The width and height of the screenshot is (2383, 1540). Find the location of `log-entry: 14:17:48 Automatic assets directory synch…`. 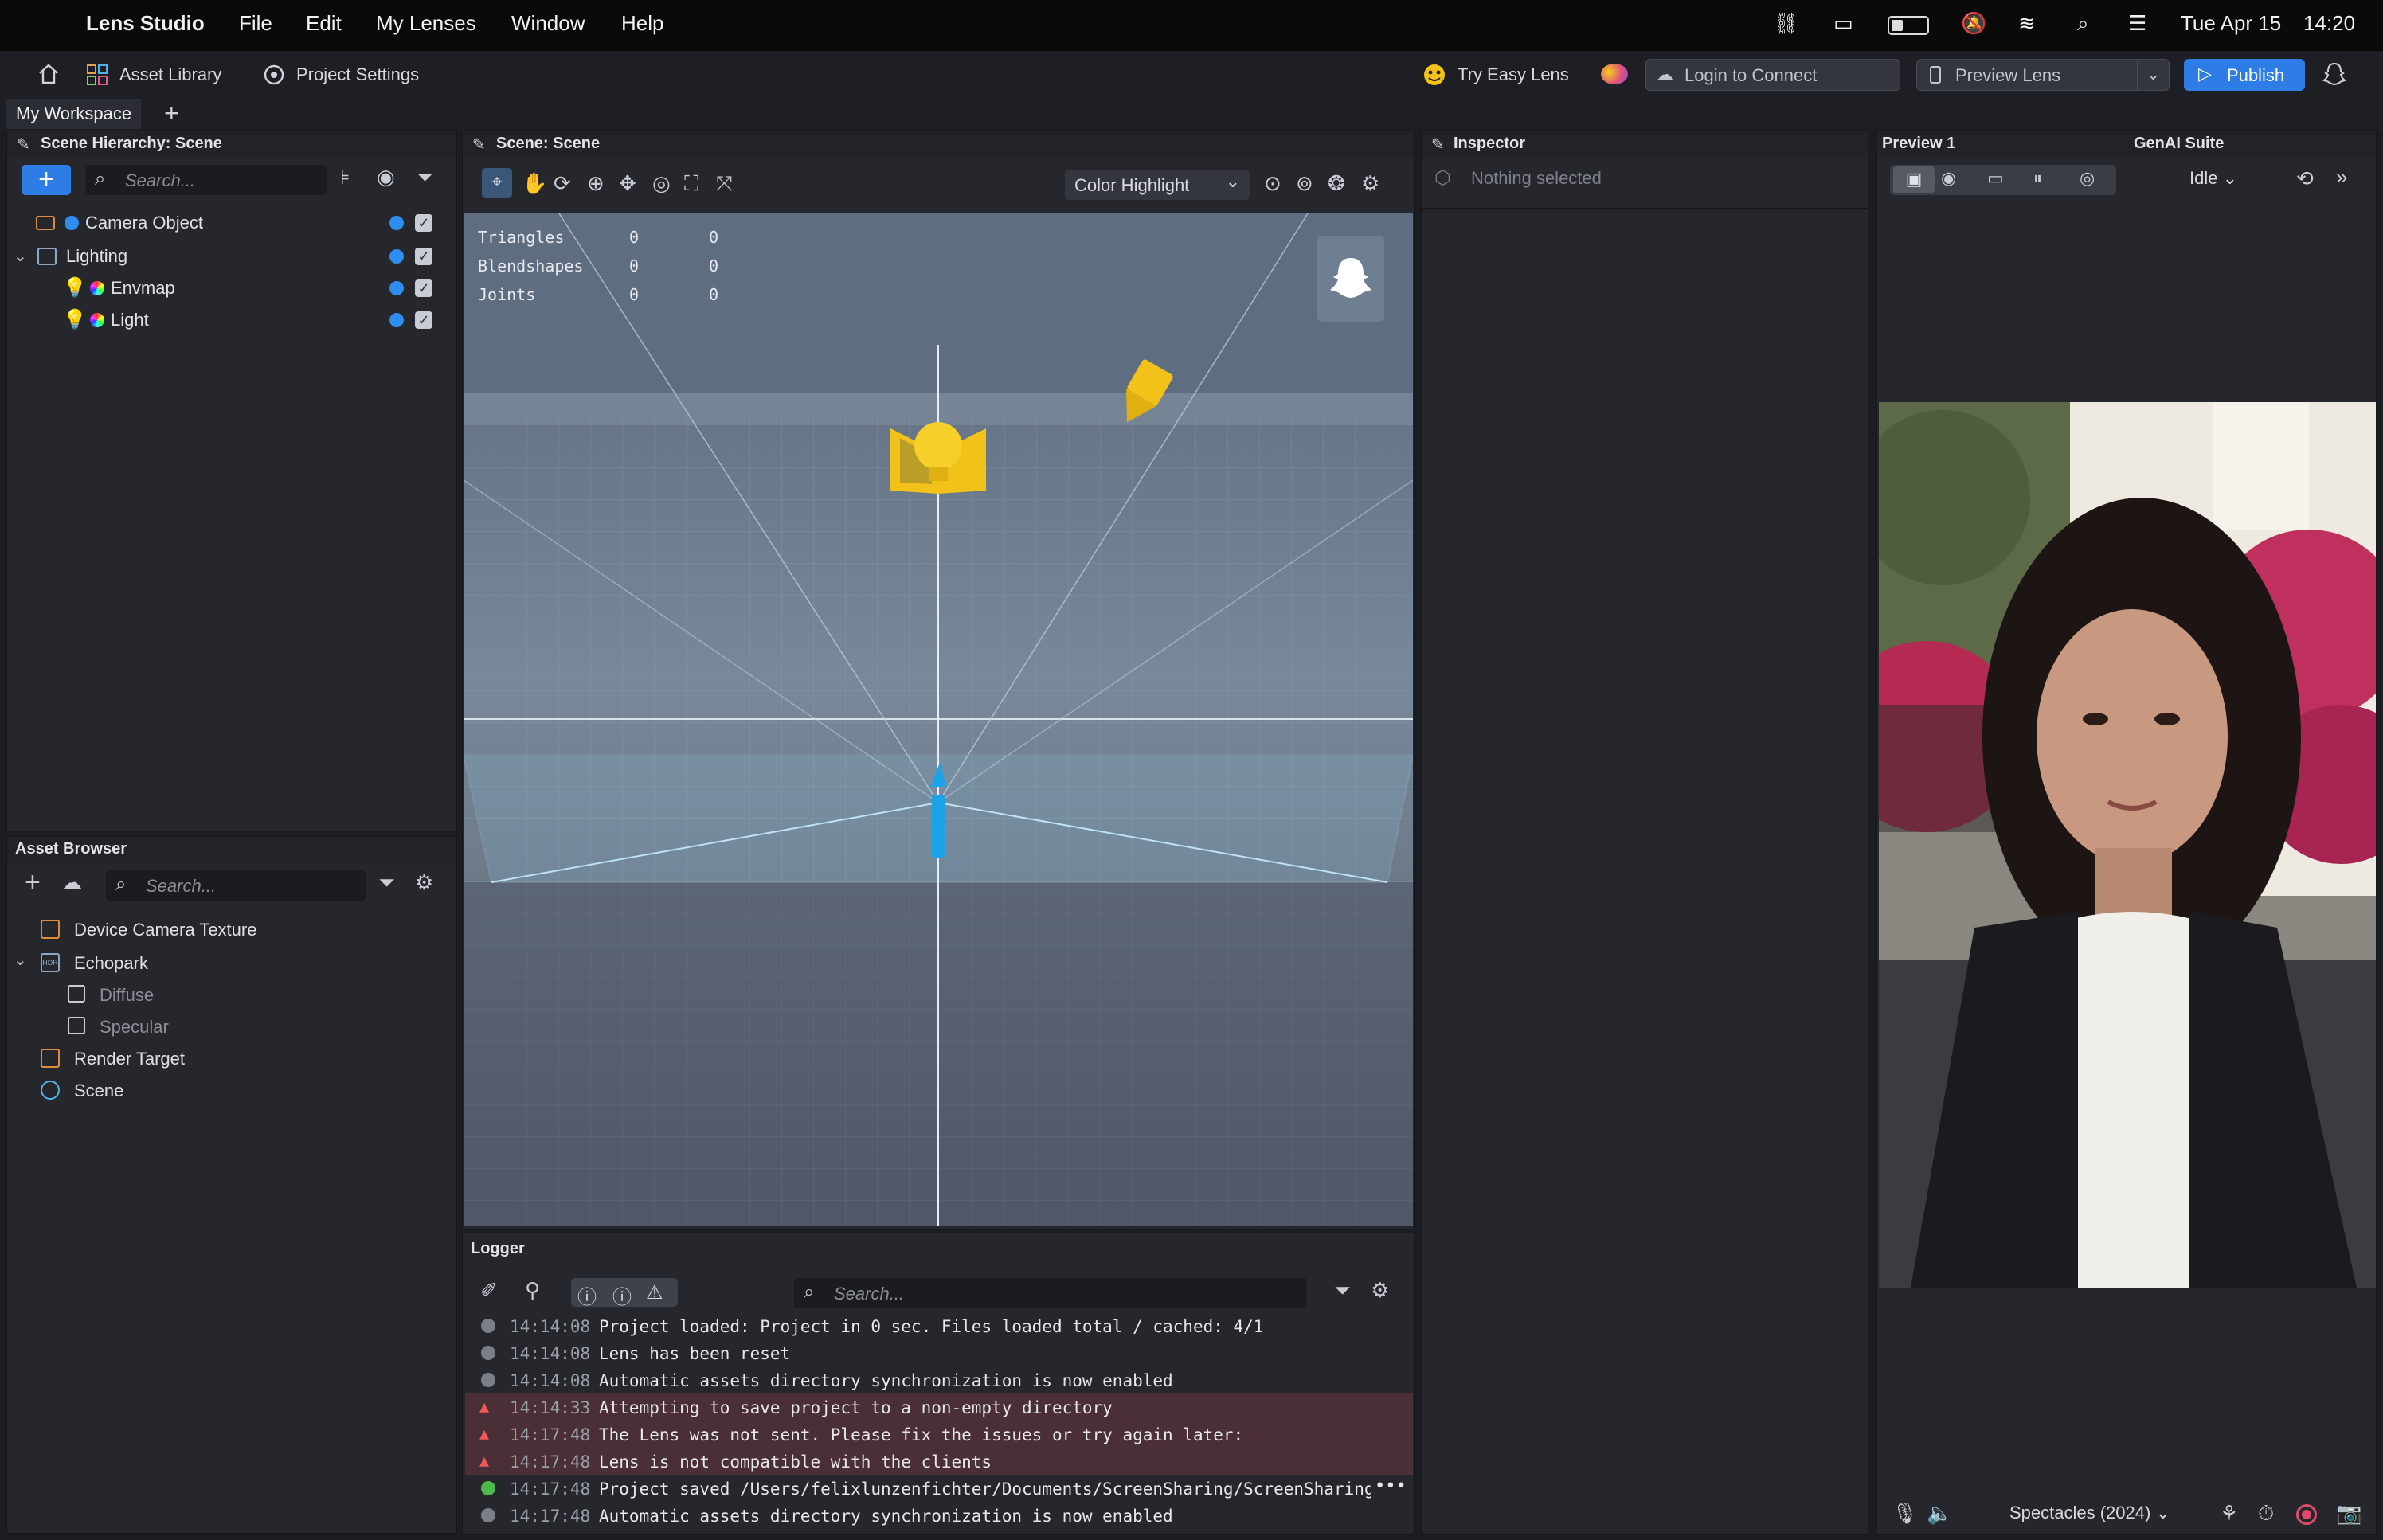

log-entry: 14:17:48 Automatic assets directory synch… is located at coordinates (939, 1515).